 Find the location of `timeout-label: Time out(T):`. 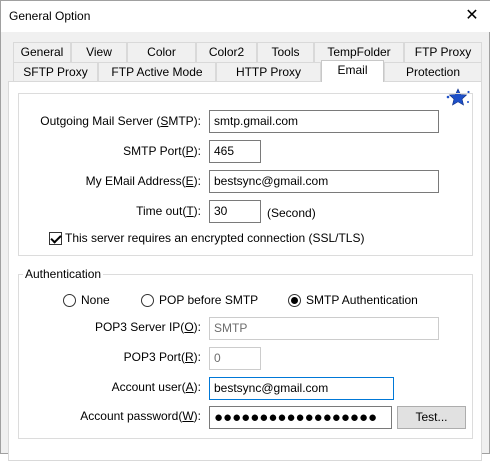

timeout-label: Time out(T): is located at coordinates (168, 211).